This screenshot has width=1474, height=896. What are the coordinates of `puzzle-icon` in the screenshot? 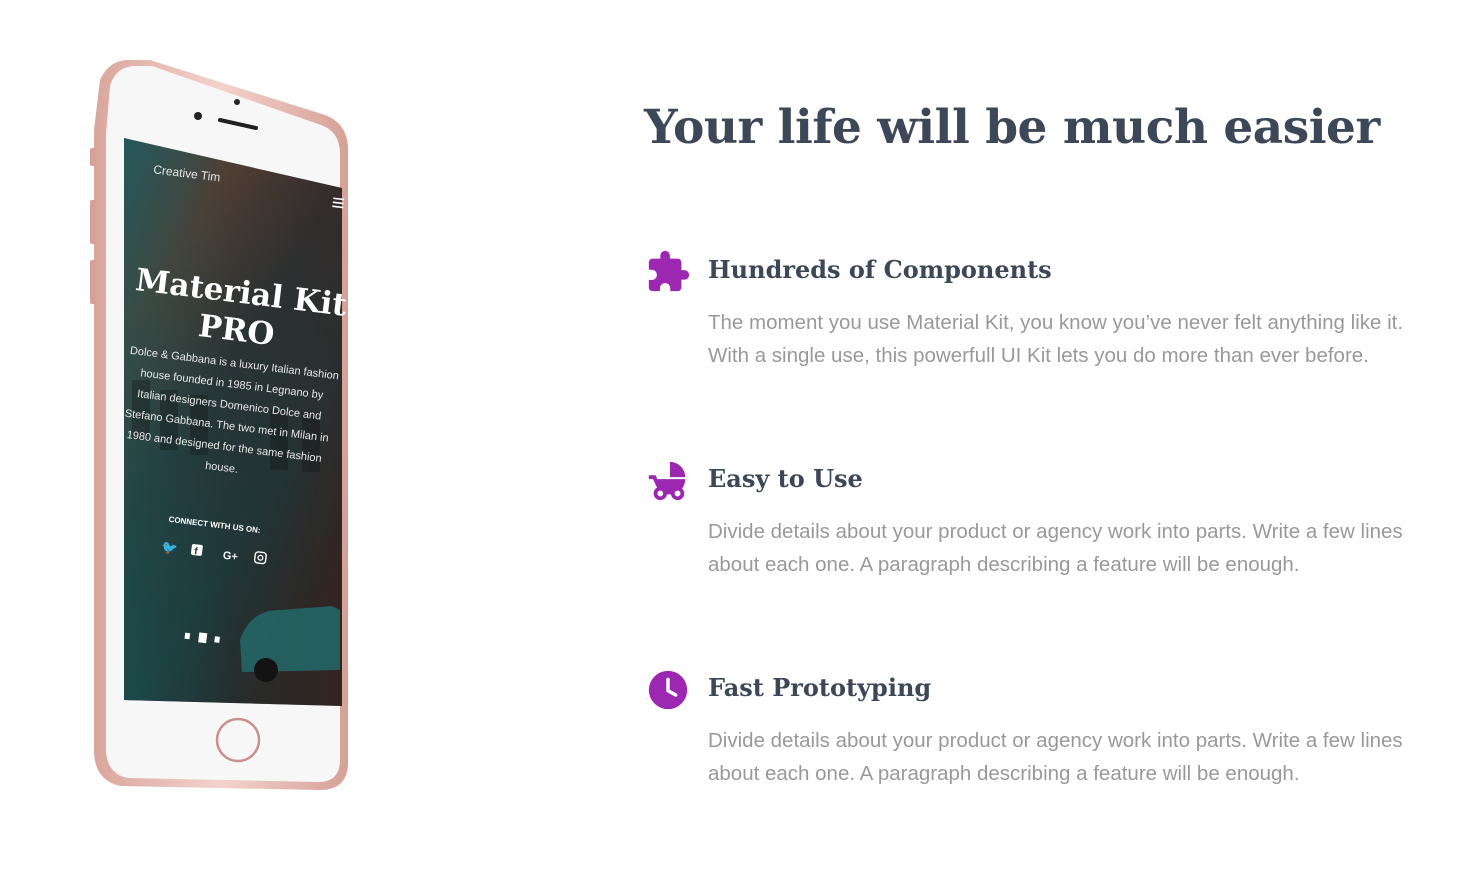 It's located at (668, 272).